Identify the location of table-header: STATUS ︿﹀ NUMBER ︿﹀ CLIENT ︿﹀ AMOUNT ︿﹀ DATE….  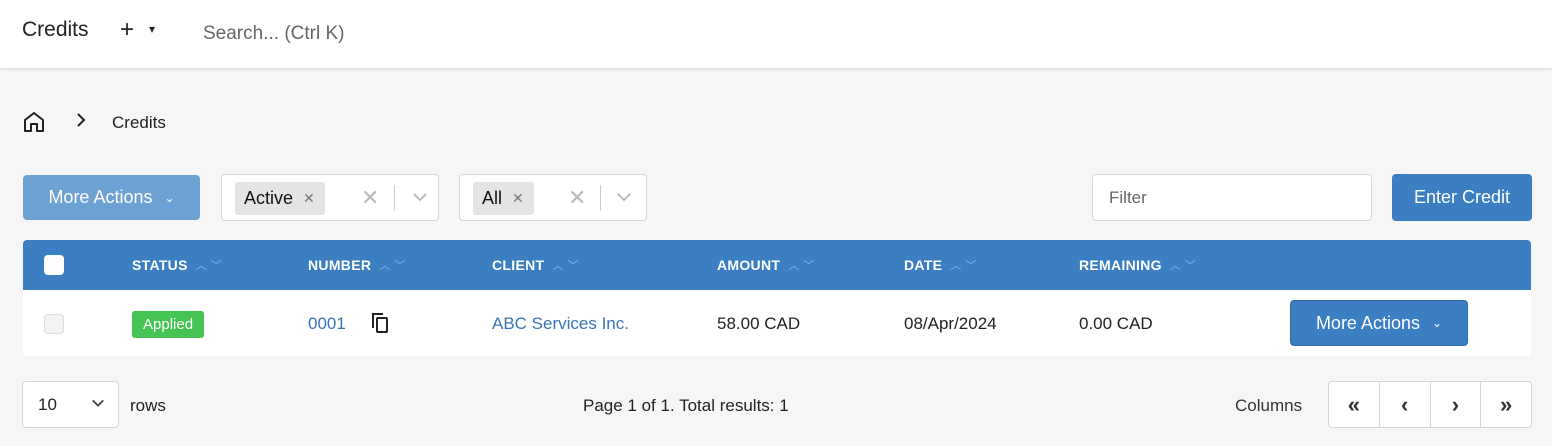
(777, 265).